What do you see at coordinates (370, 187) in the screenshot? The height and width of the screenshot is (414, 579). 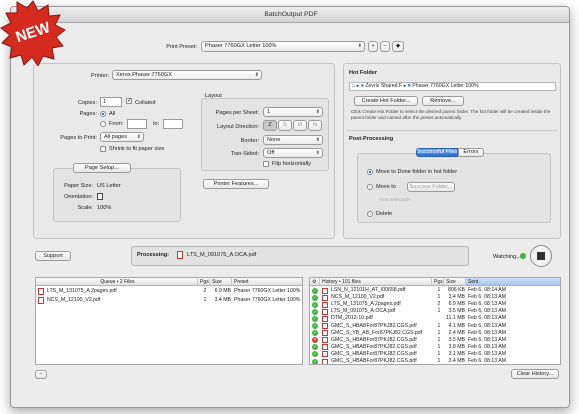 I see `move-to-radio` at bounding box center [370, 187].